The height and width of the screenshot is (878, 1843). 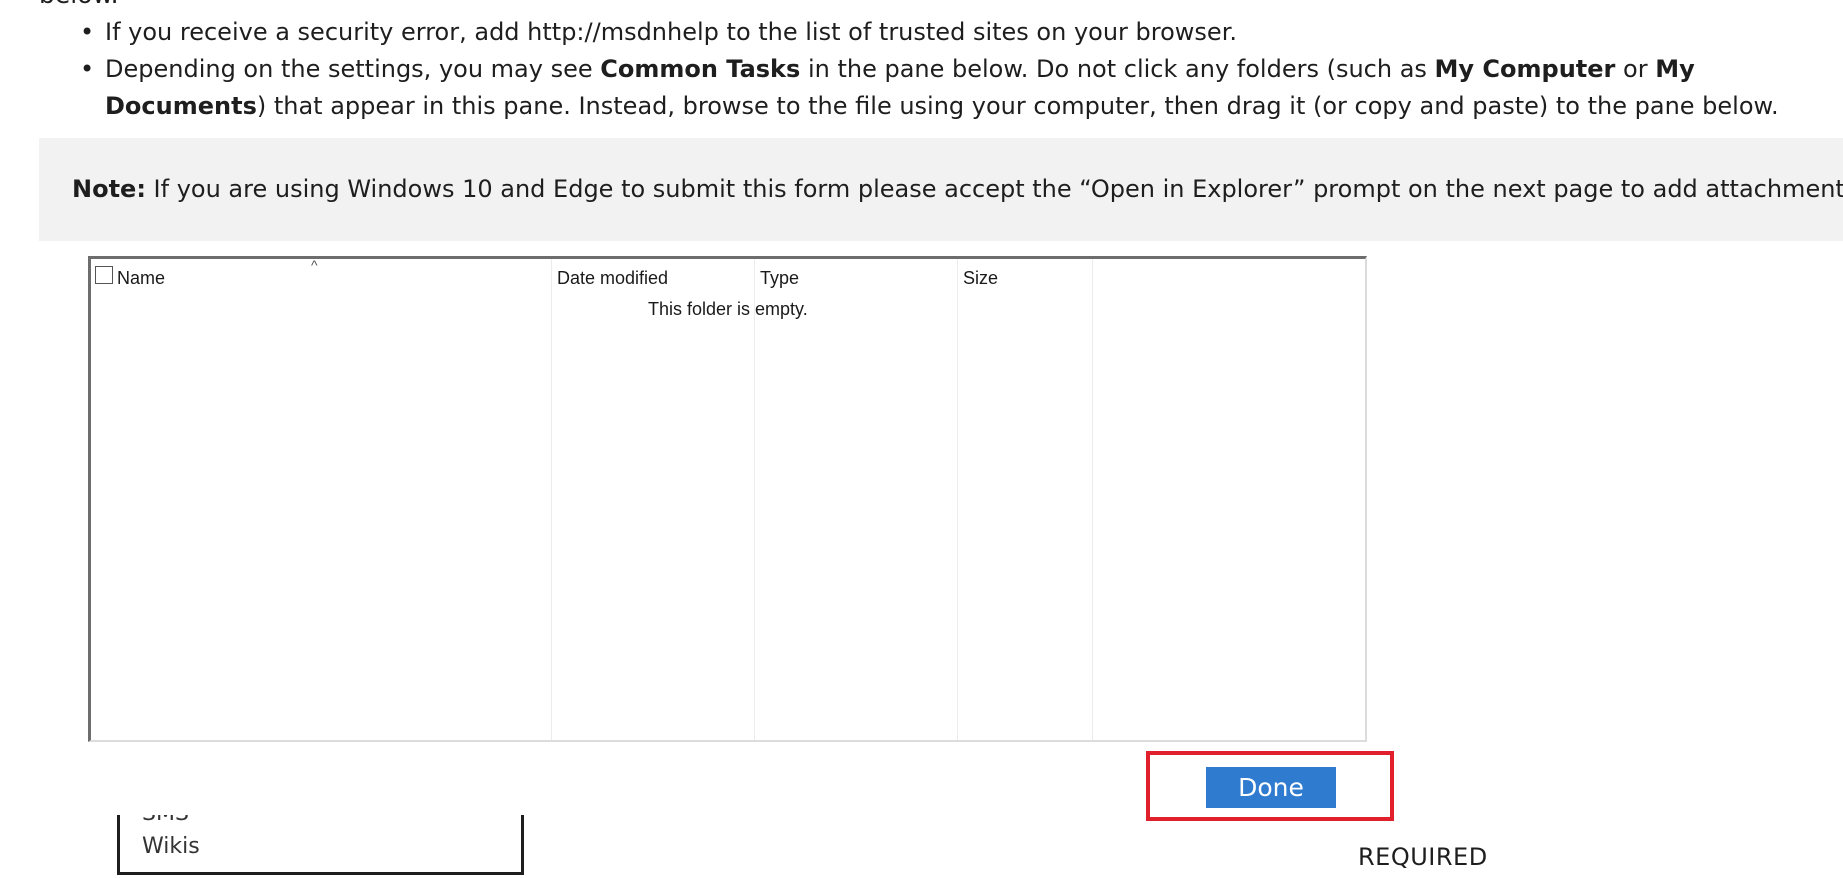 I want to click on intro-text-cutoff: below., so click(x=79, y=5).